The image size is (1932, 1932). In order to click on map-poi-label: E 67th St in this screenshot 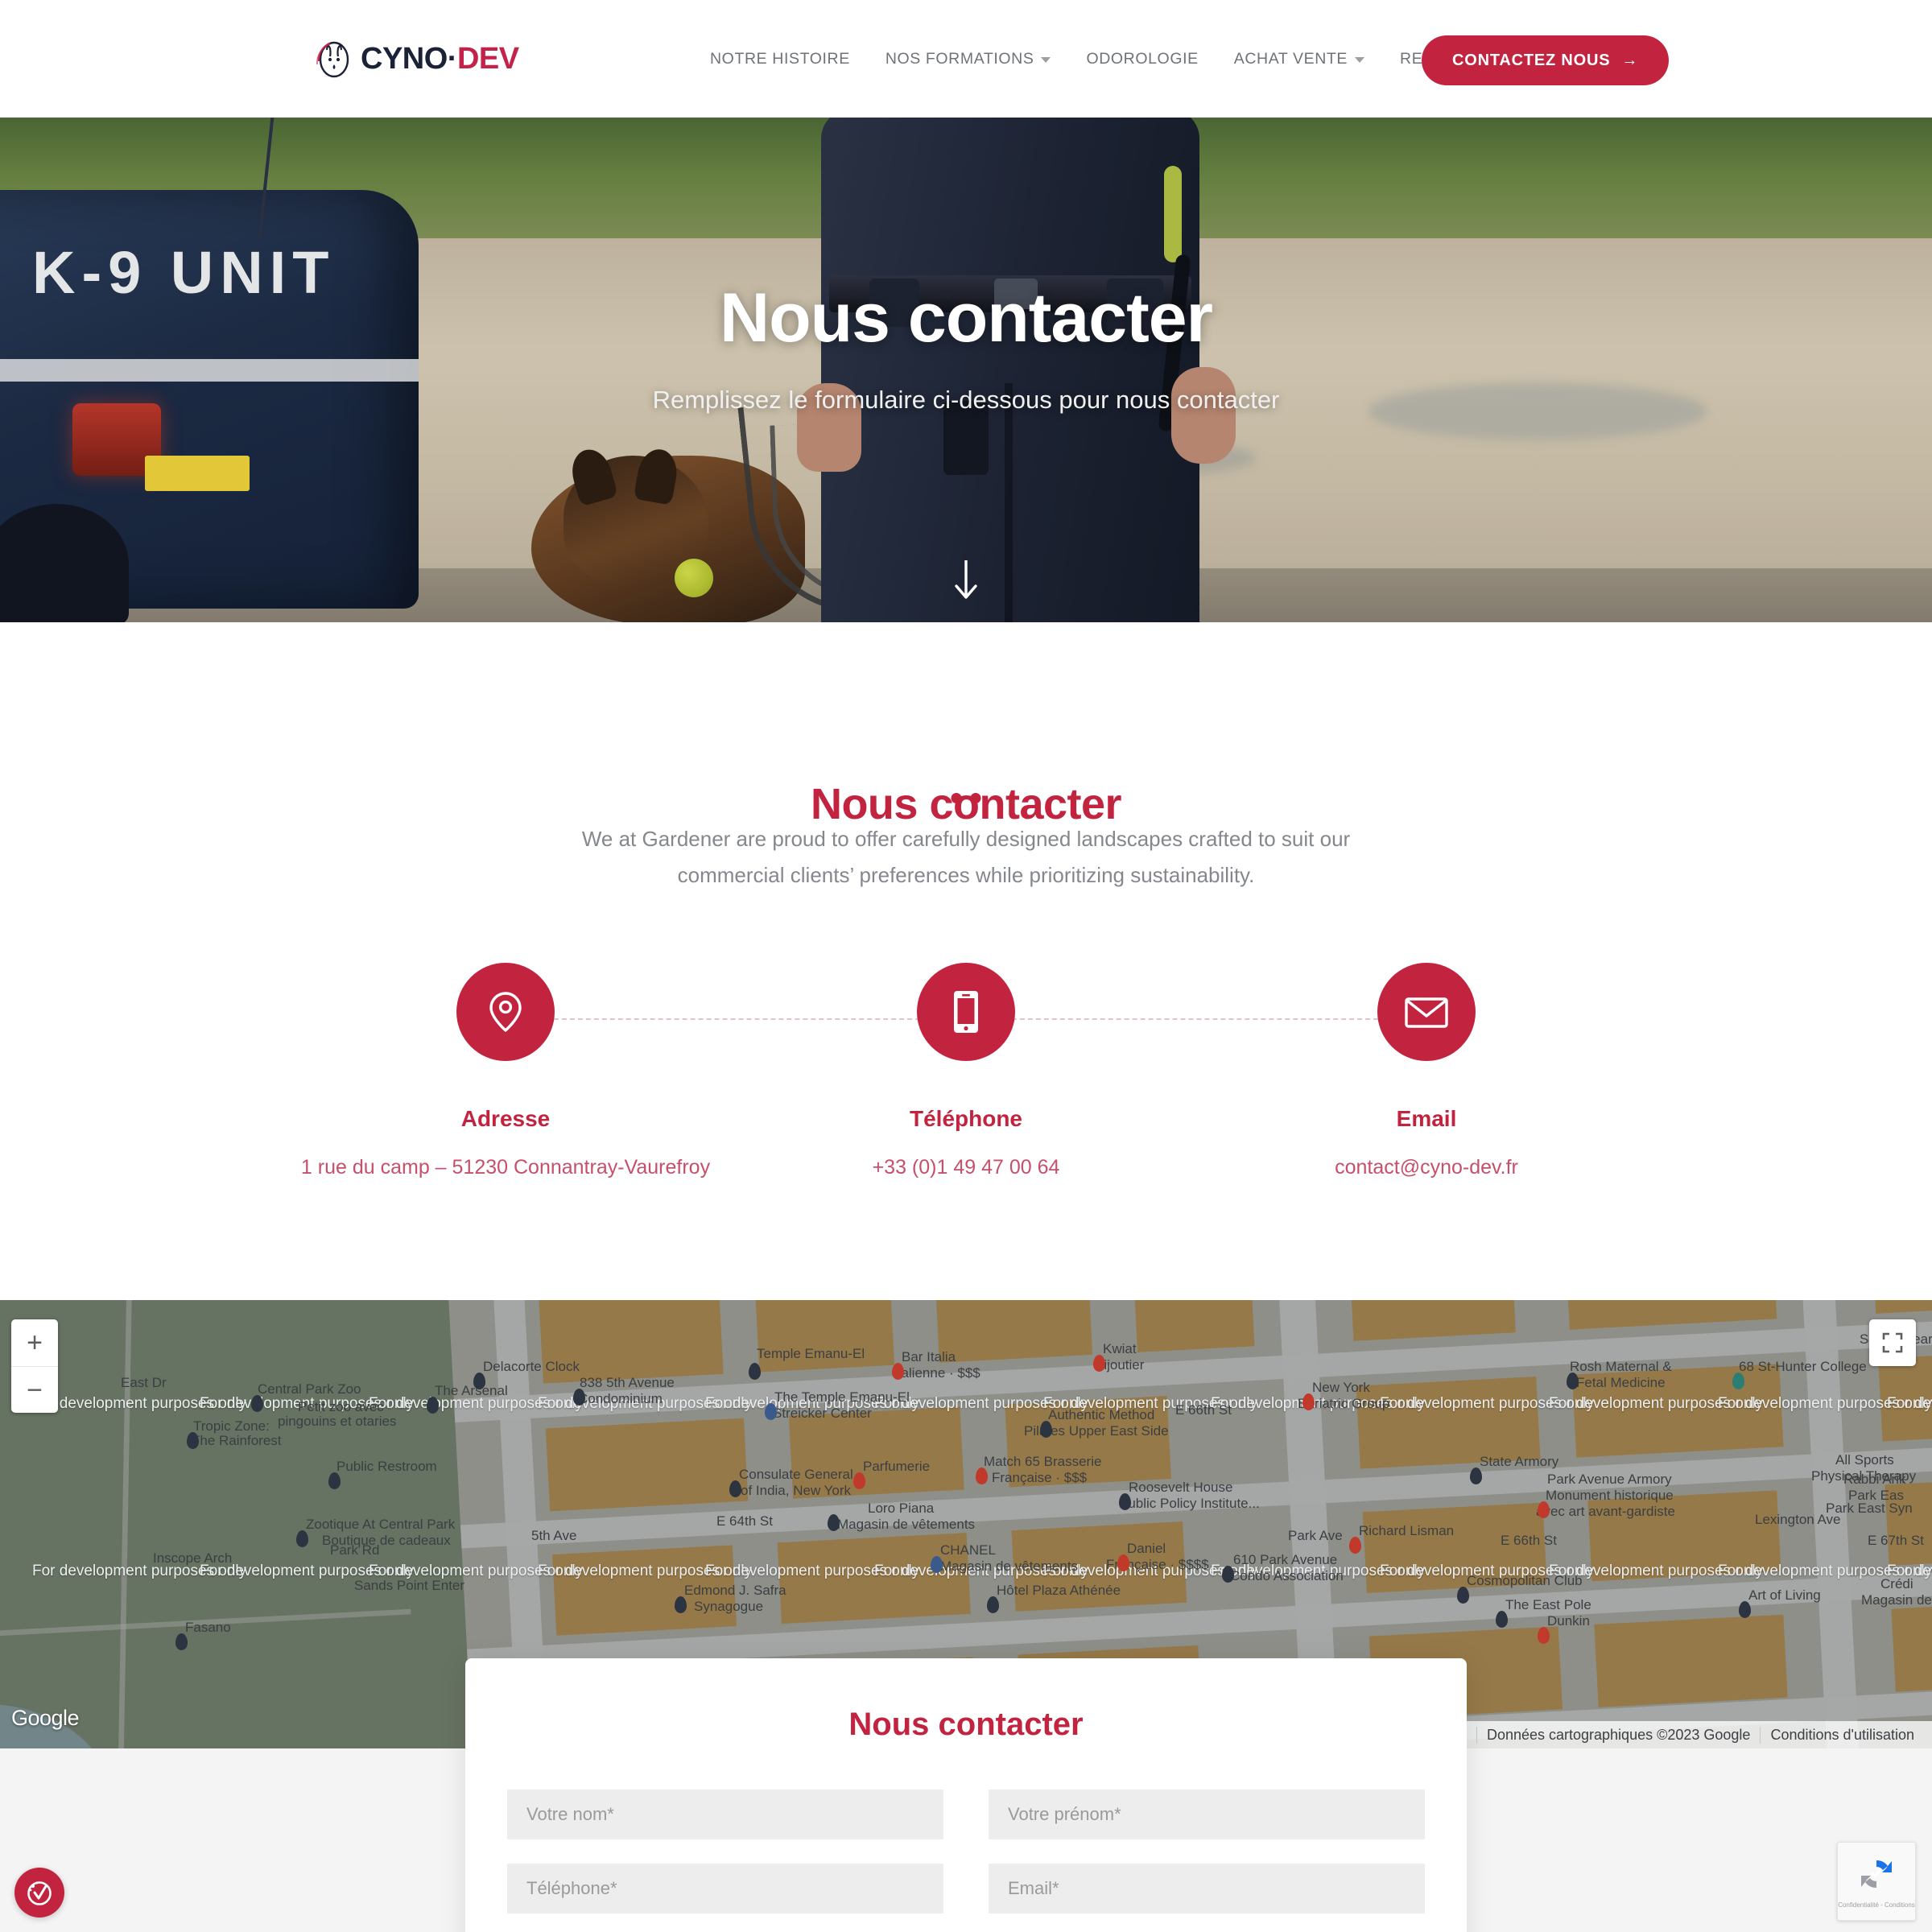, I will do `click(1896, 1540)`.